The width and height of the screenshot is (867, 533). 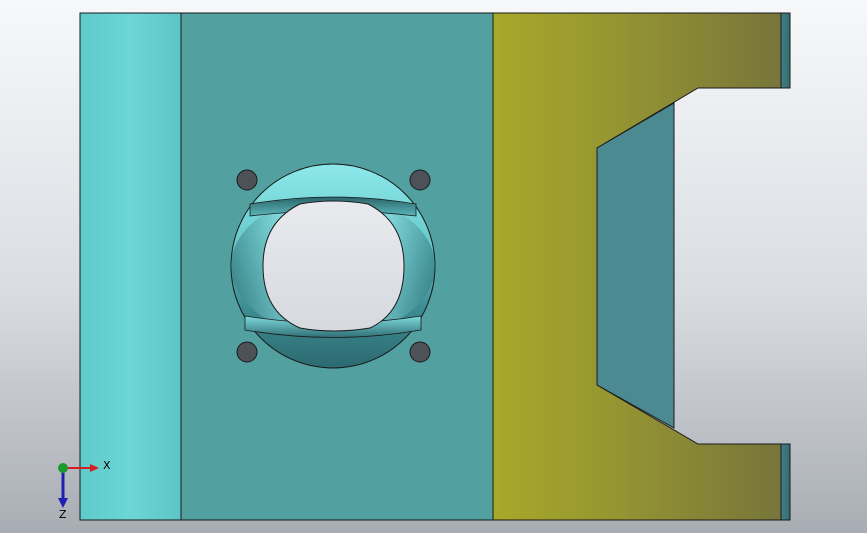 What do you see at coordinates (63, 514) in the screenshot?
I see `z-axis-label: Z` at bounding box center [63, 514].